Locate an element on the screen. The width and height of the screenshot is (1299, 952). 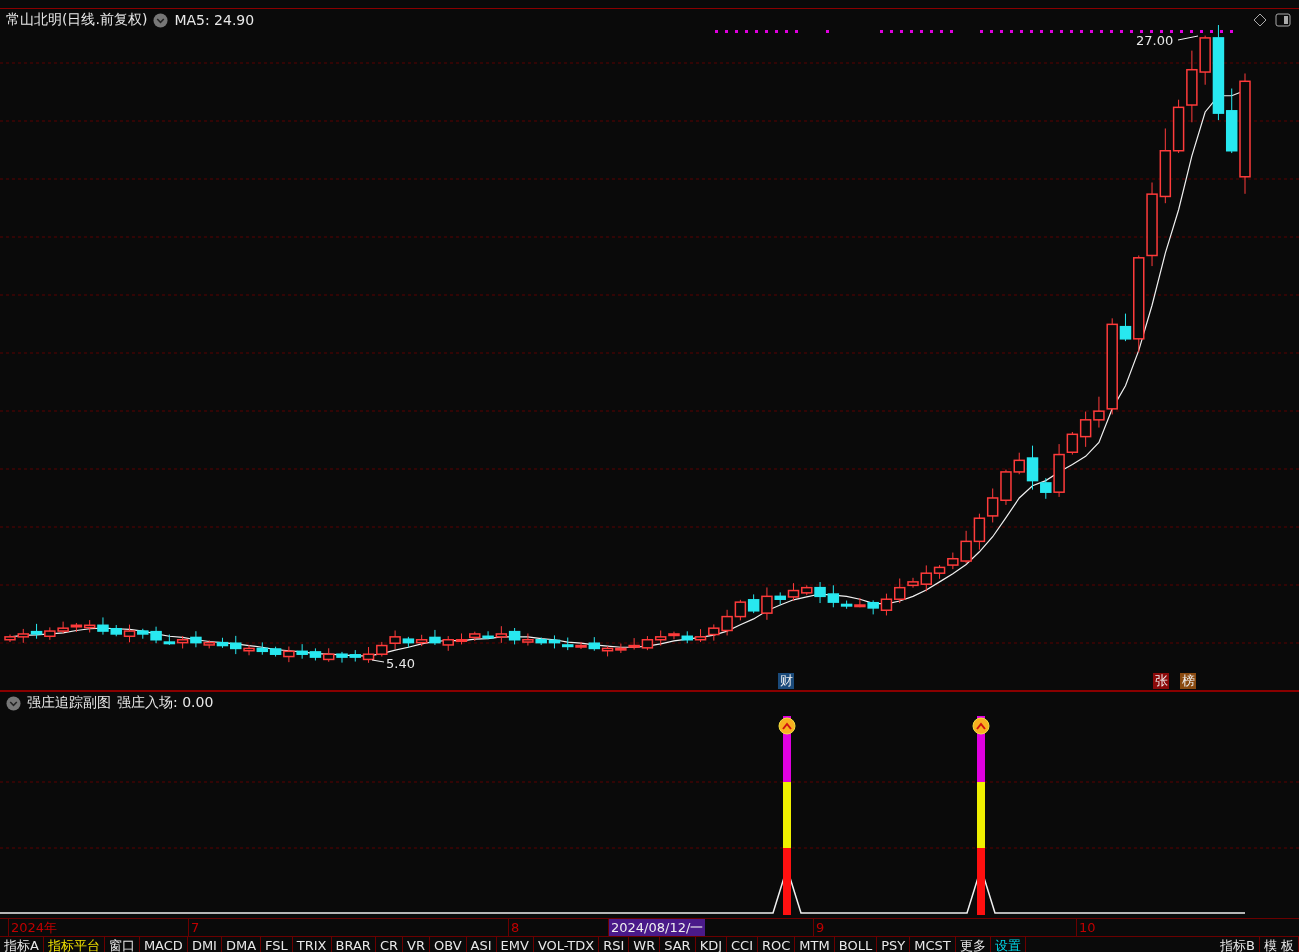
time-axis-label: 2024年 is located at coordinates (34, 927).